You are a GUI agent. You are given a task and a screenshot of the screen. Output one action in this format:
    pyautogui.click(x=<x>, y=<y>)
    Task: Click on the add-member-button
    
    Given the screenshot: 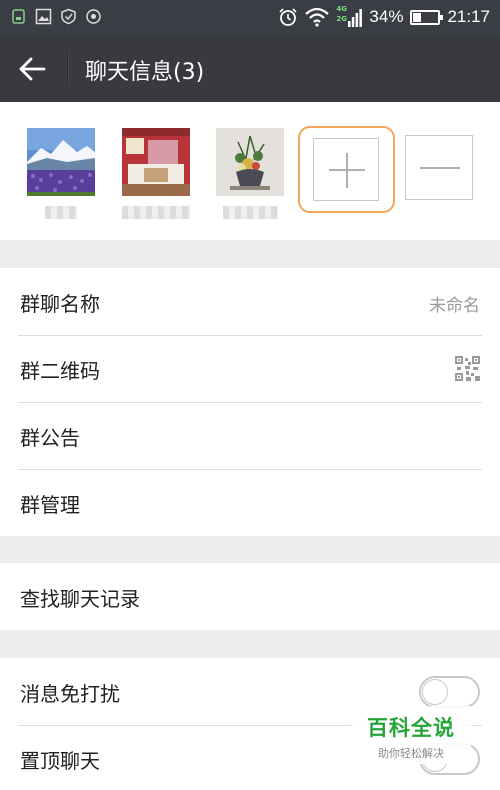 What is the action you would take?
    pyautogui.click(x=346, y=169)
    